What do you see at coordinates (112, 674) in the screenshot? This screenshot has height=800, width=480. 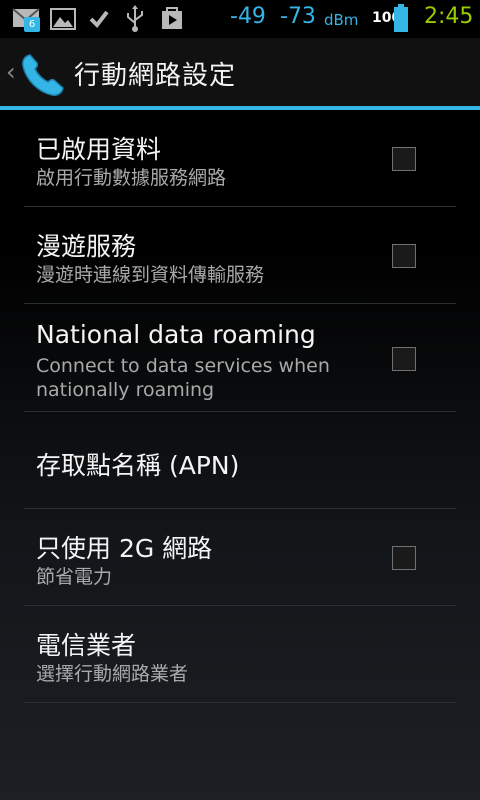 I see `setting-summary: 選擇行動網路業者` at bounding box center [112, 674].